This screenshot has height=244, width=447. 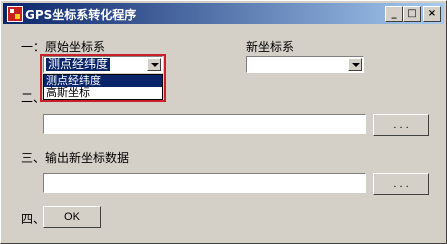 I want to click on window-title: GPS坐标系转化程序, so click(x=81, y=15).